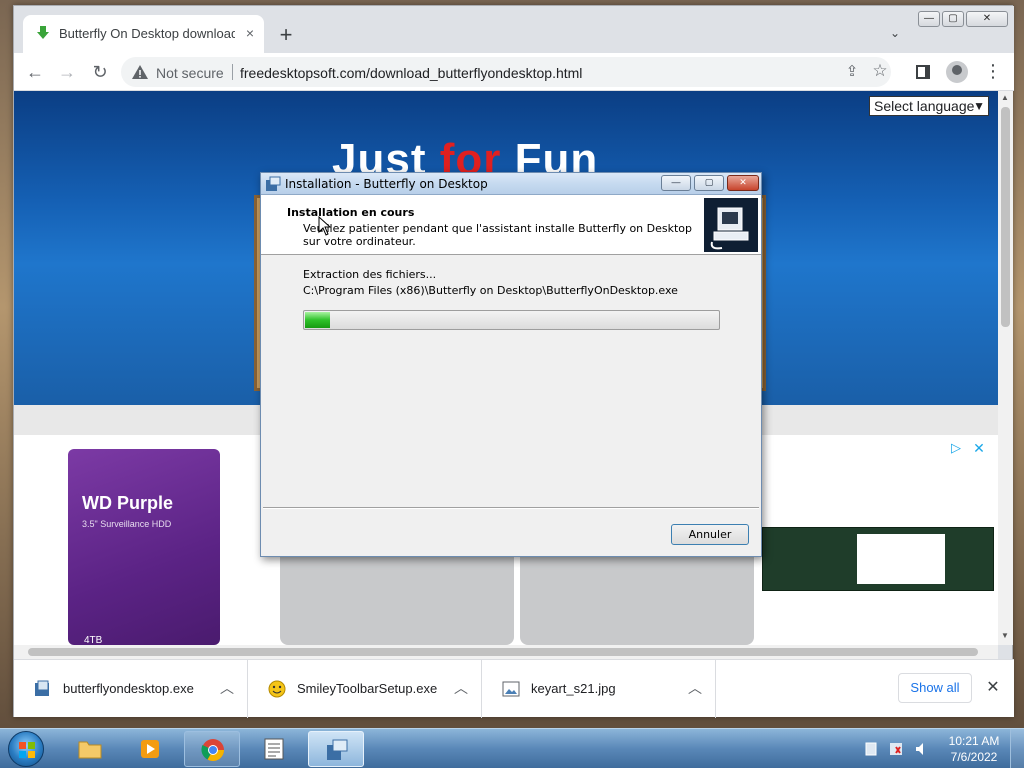 The width and height of the screenshot is (1024, 768). I want to click on computer-setup-icon, so click(731, 225).